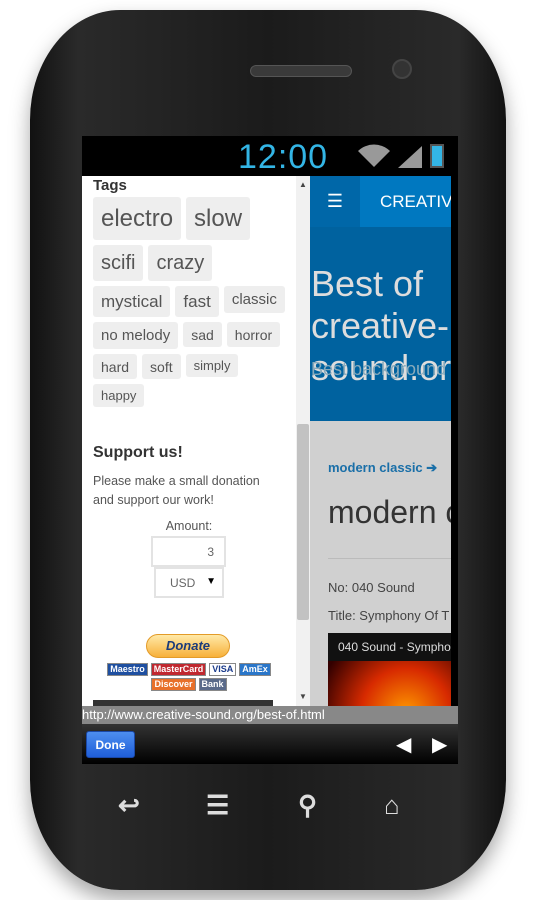 The height and width of the screenshot is (900, 536). I want to click on clock: 12:00, so click(283, 157).